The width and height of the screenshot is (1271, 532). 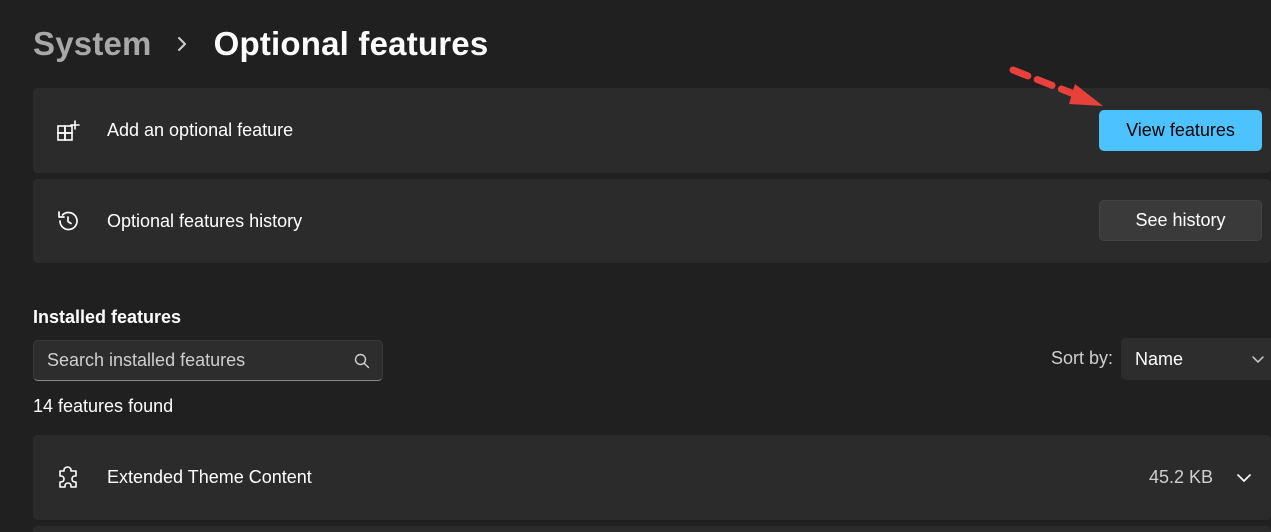 What do you see at coordinates (1180, 477) in the screenshot?
I see `feature-size: 45.2 KB` at bounding box center [1180, 477].